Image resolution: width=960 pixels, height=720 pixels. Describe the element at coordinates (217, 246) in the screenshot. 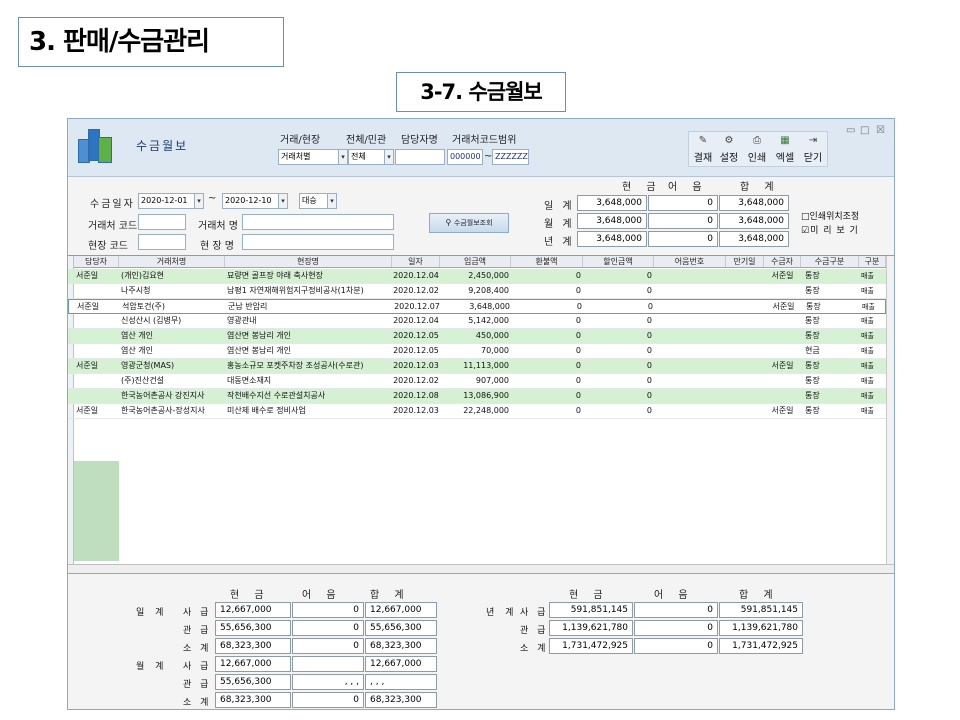

I see `site-name-label: 현 장 명` at that location.